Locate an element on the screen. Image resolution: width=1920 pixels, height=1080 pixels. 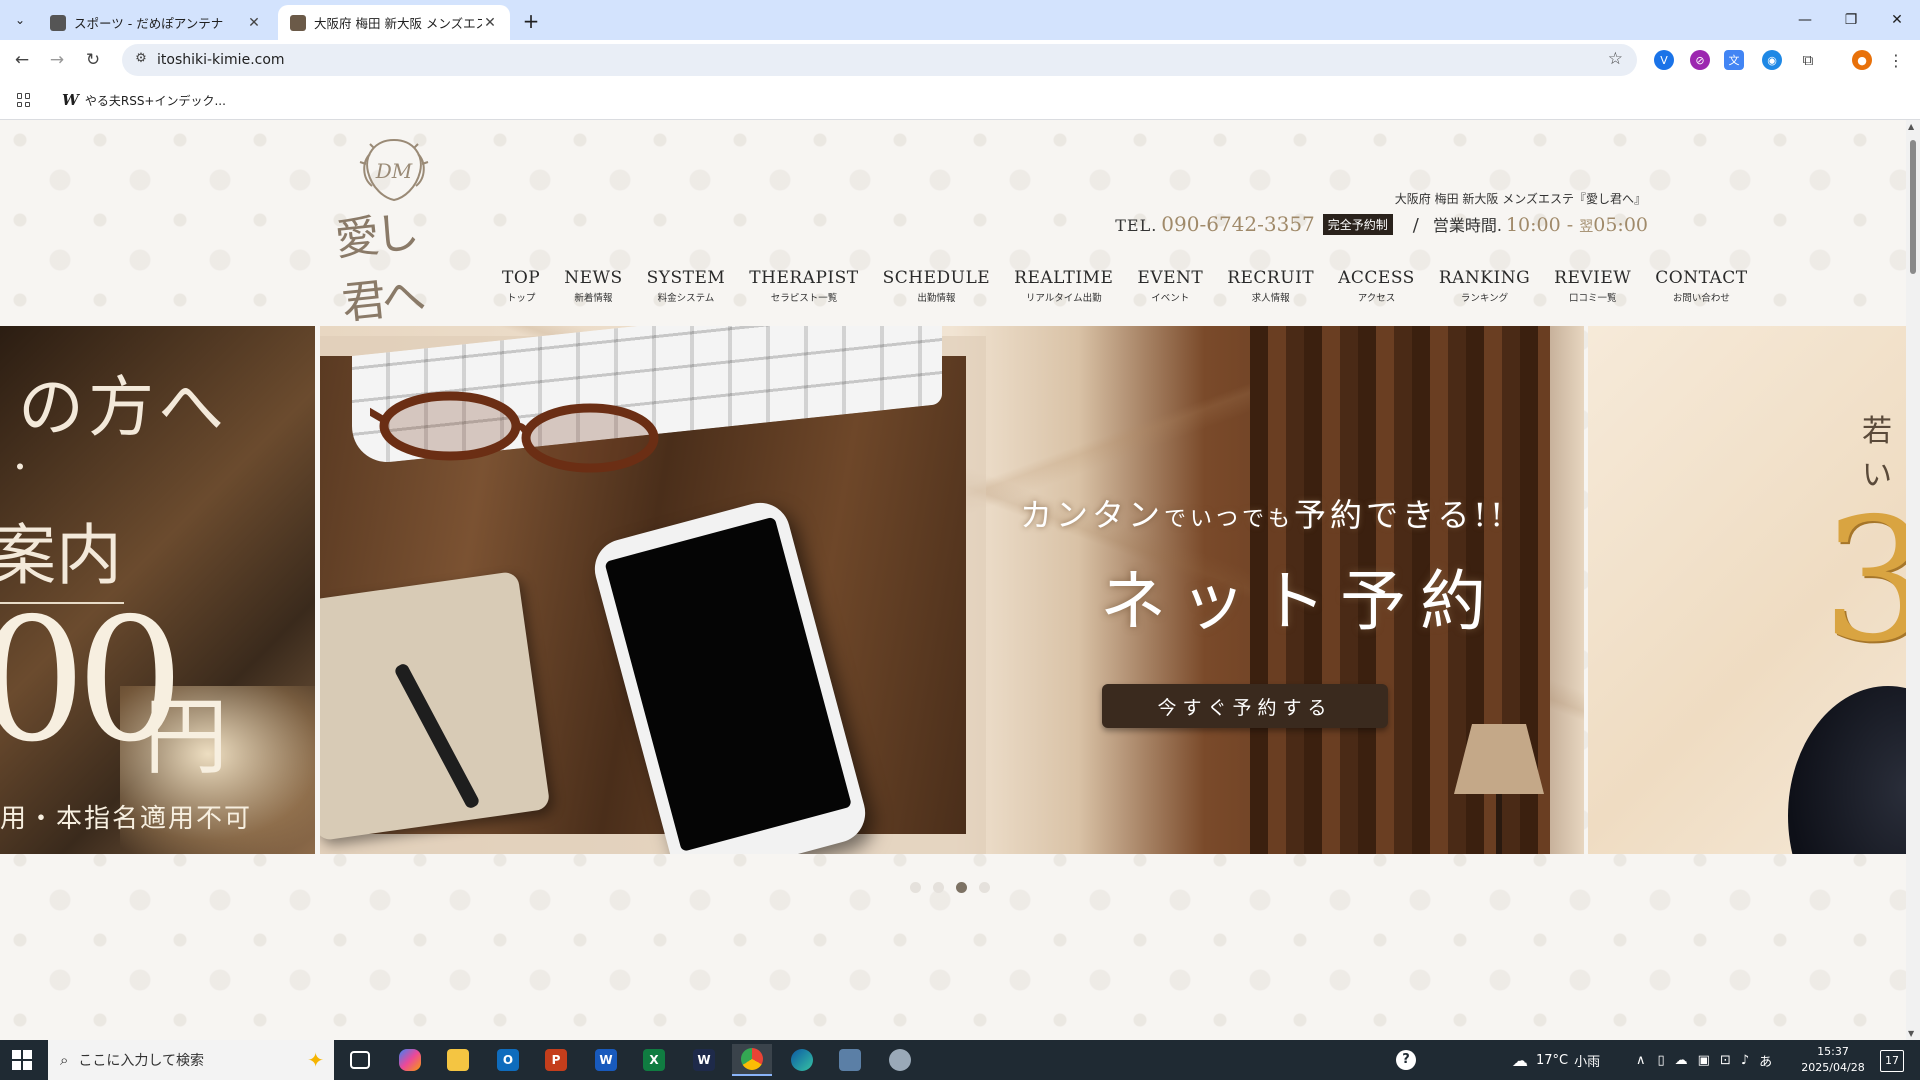
scroll-down-icon: ▼ is located at coordinates (1911, 1033).